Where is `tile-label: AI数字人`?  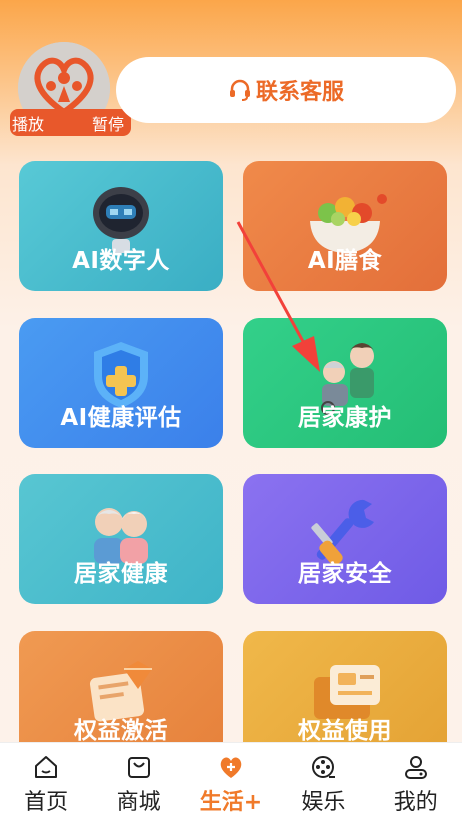
tile-label: AI数字人 is located at coordinates (121, 261).